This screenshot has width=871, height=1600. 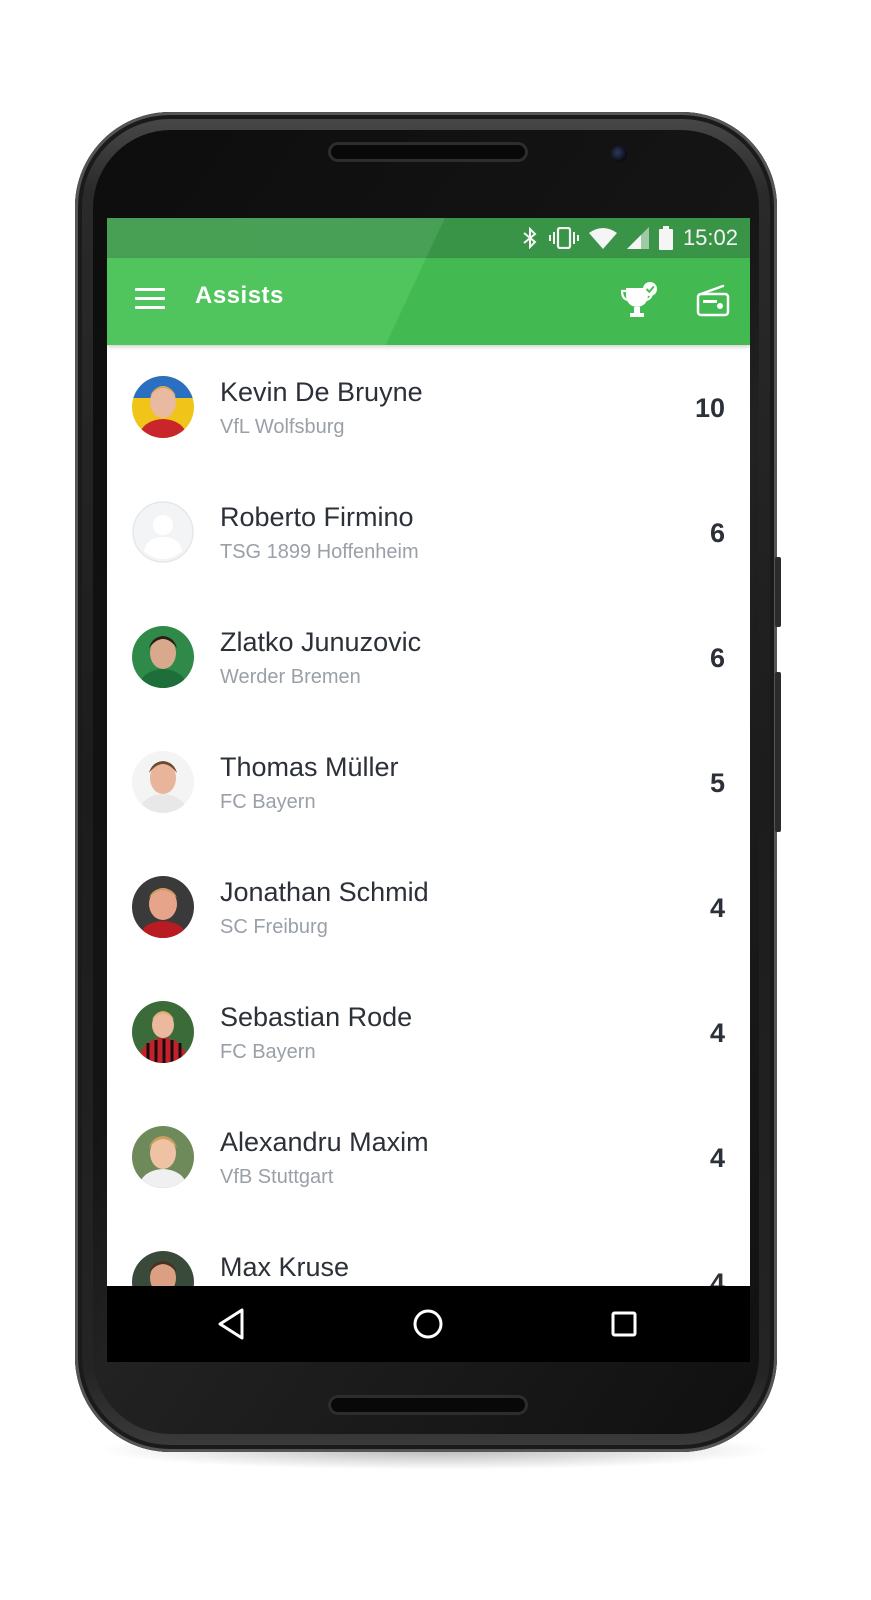 What do you see at coordinates (274, 927) in the screenshot?
I see `player-team: SC Freiburg` at bounding box center [274, 927].